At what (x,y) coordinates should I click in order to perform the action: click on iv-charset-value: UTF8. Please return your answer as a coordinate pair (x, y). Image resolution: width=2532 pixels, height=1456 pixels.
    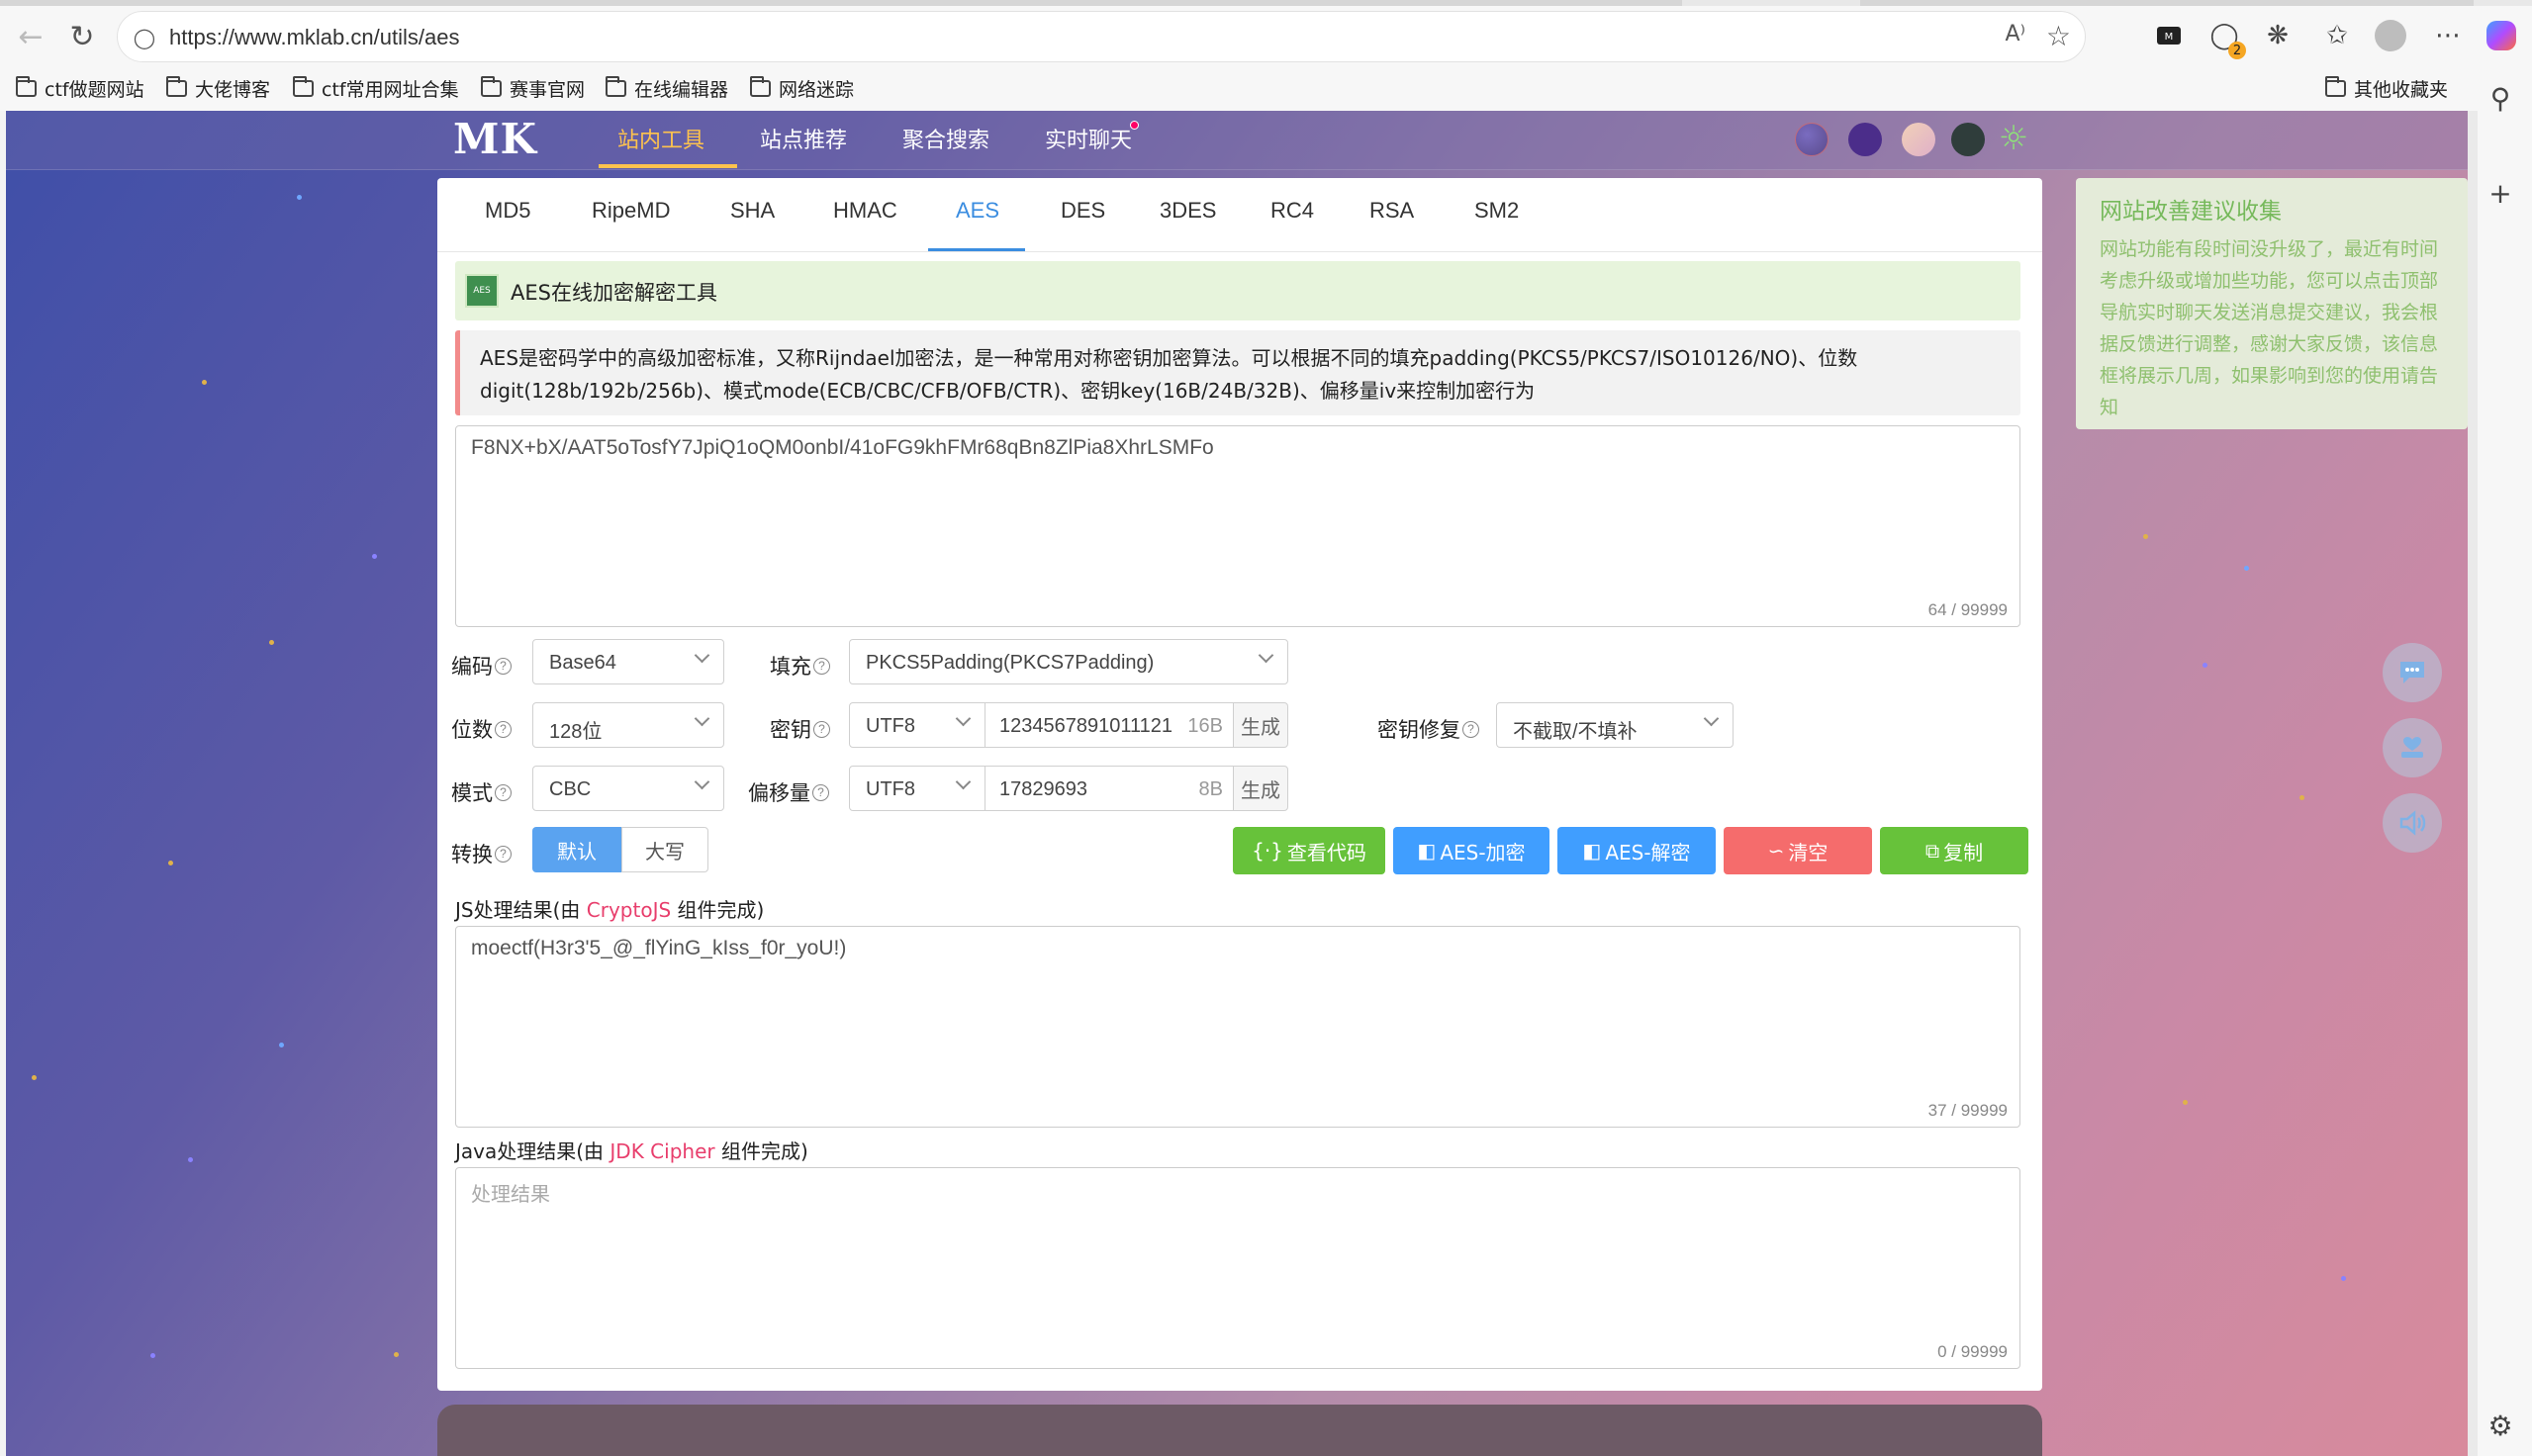
    Looking at the image, I should click on (890, 789).